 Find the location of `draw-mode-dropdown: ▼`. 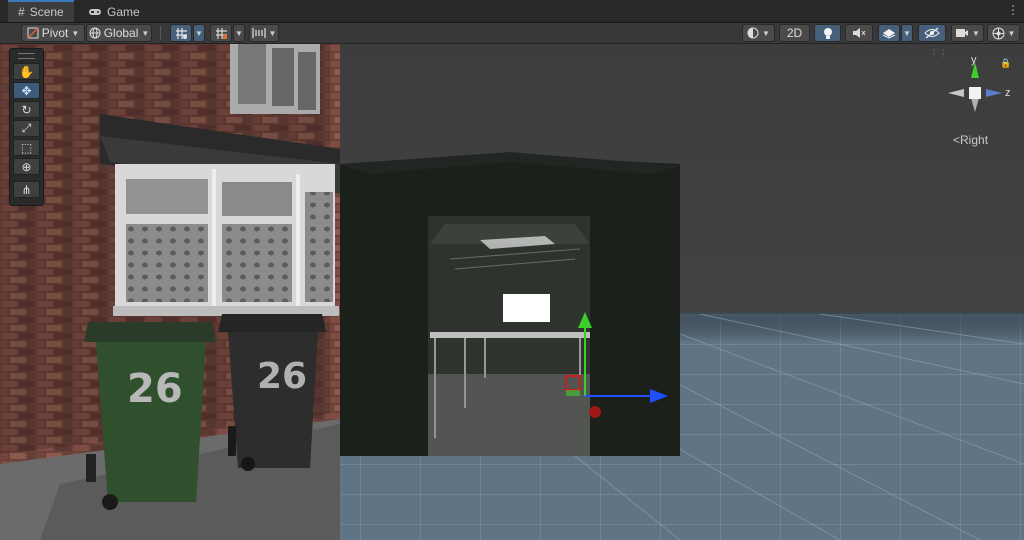

draw-mode-dropdown: ▼ is located at coordinates (758, 33).